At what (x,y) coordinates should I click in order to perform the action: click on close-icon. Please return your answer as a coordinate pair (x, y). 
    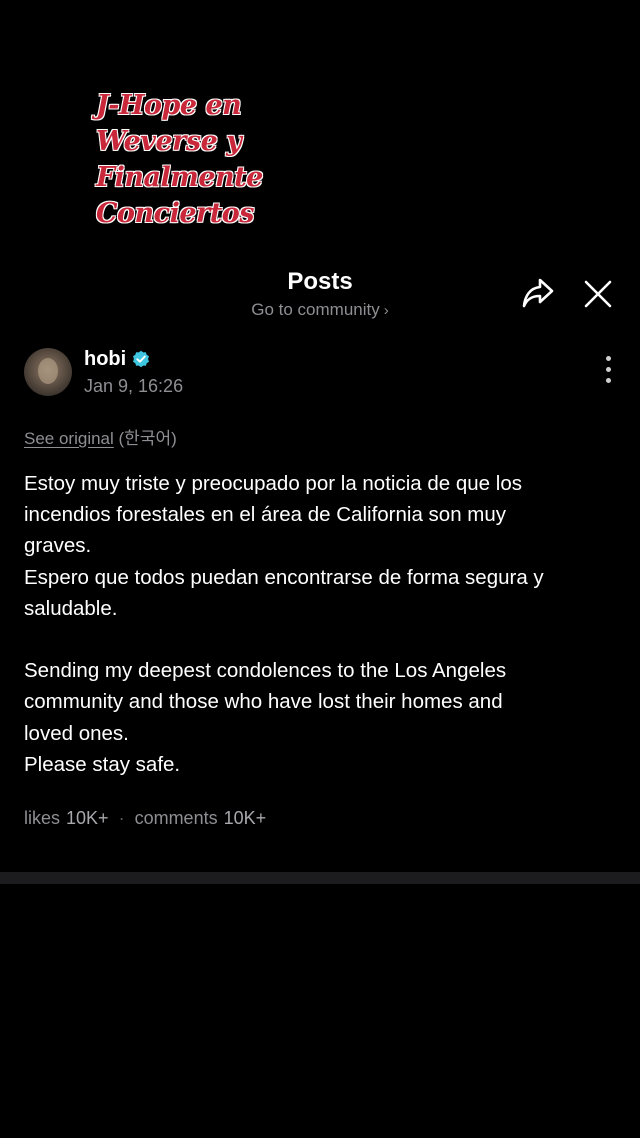
    Looking at the image, I should click on (598, 294).